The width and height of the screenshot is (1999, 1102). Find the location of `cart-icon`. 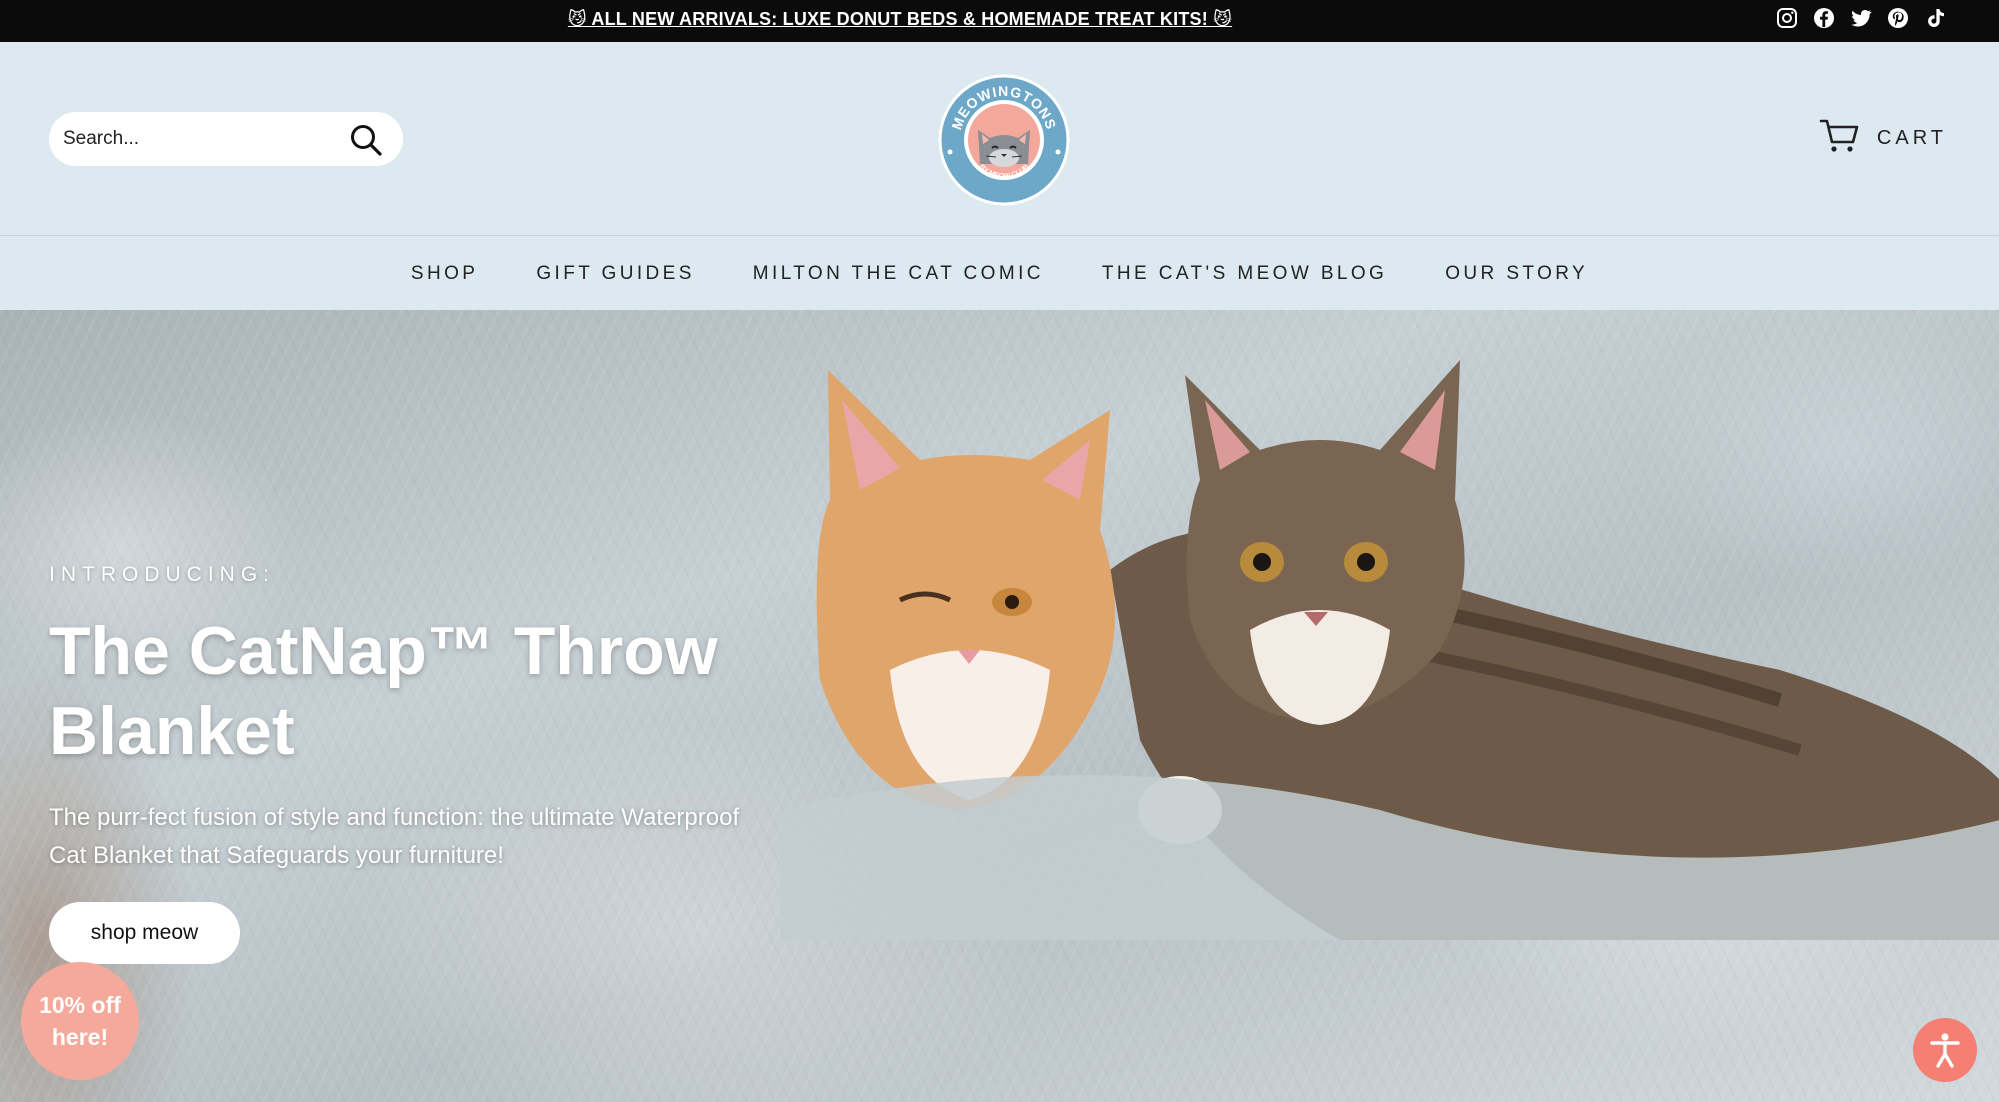

cart-icon is located at coordinates (1839, 138).